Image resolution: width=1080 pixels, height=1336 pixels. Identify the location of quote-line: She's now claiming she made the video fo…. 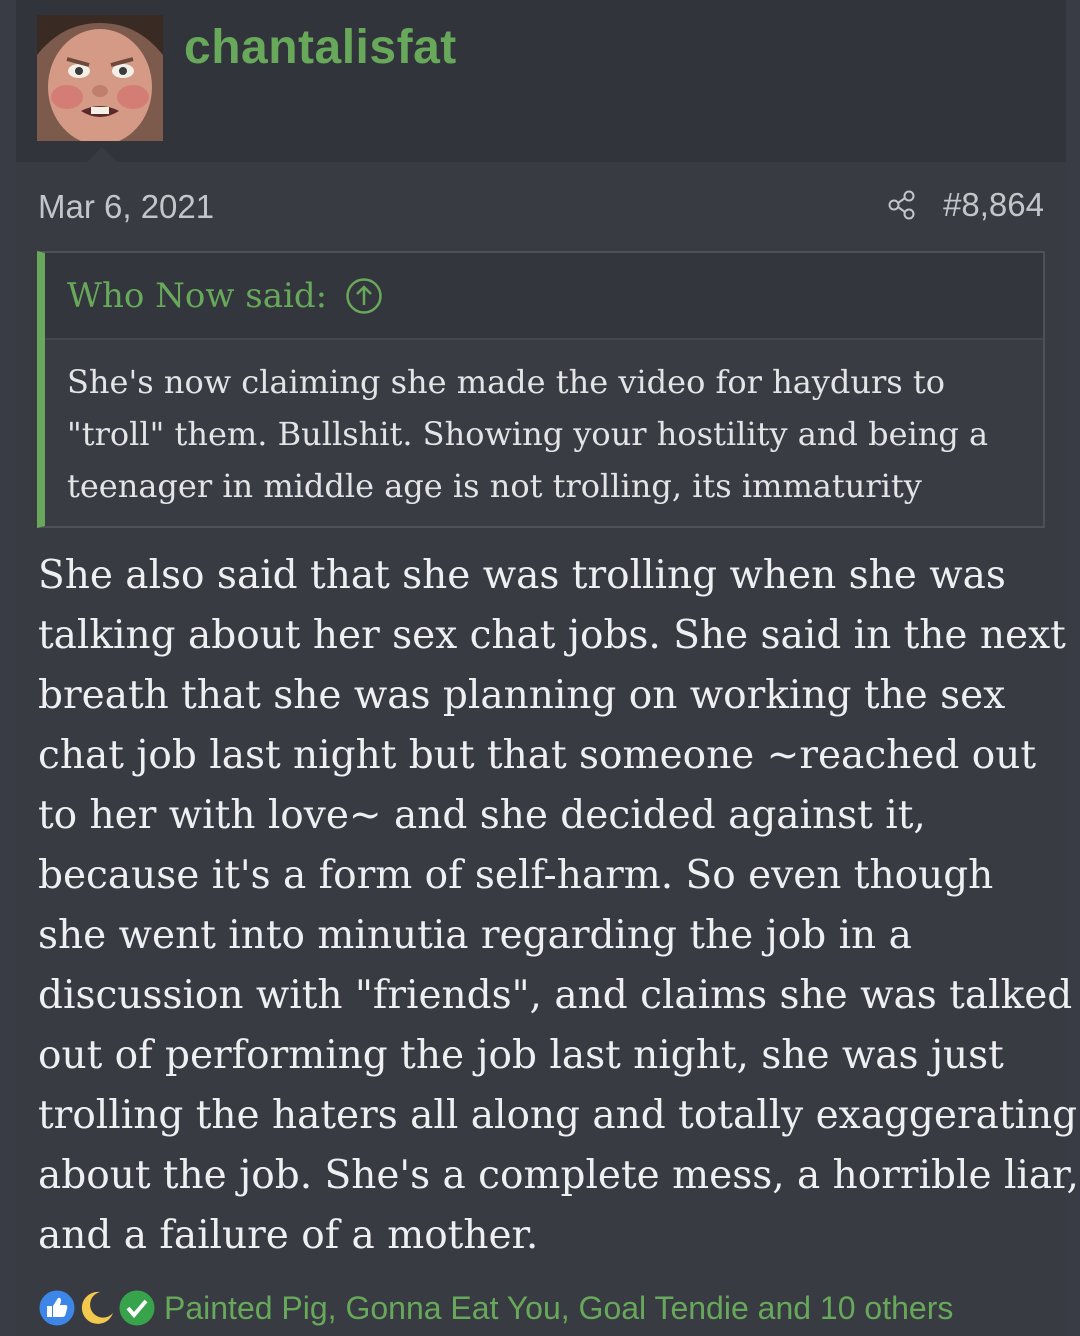
(506, 382).